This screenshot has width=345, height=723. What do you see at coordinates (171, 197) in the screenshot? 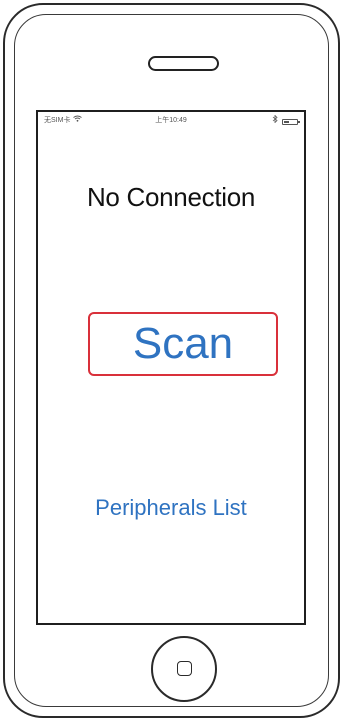
I see `connection-status-title: No Connection` at bounding box center [171, 197].